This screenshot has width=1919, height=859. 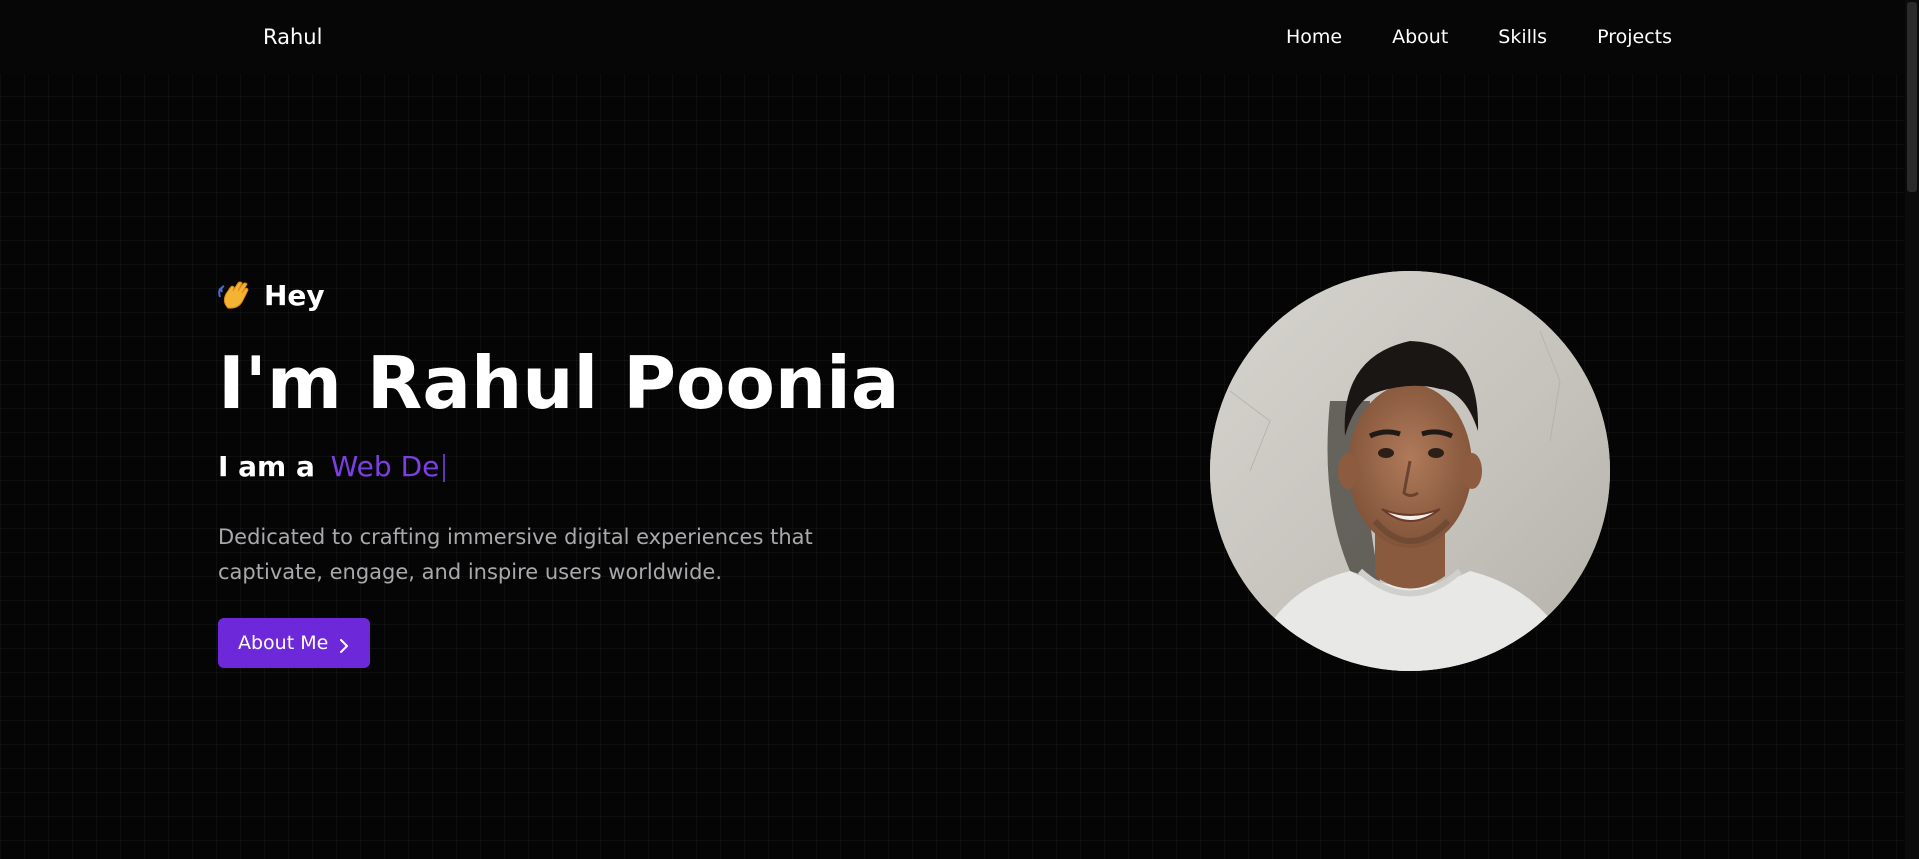 I want to click on role-typed-text: Web De, so click(x=385, y=466).